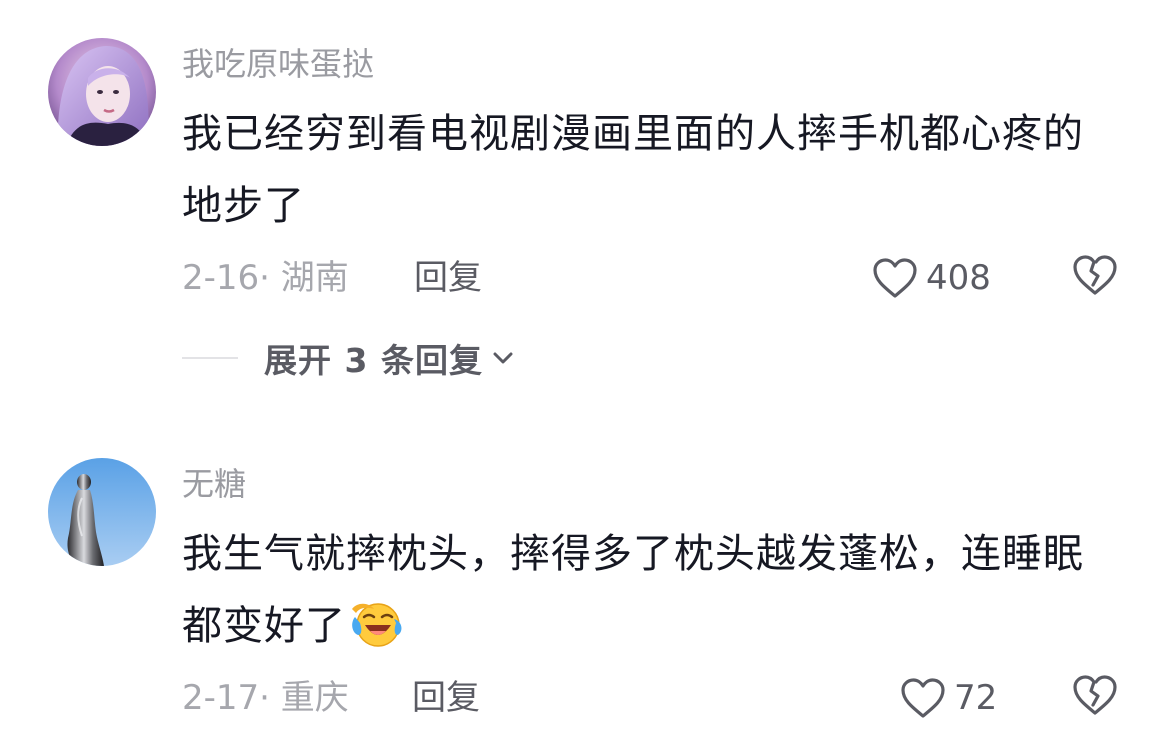 Image resolution: width=1169 pixels, height=740 pixels. What do you see at coordinates (278, 64) in the screenshot?
I see `username: 我吃原味蛋挞` at bounding box center [278, 64].